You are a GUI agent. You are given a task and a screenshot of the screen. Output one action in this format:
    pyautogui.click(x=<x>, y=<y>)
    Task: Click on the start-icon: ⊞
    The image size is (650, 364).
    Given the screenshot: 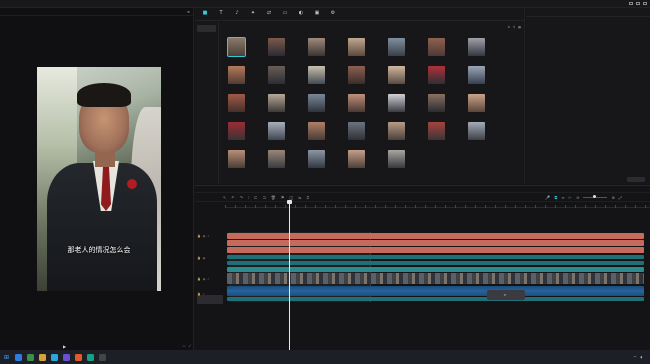 What is the action you would take?
    pyautogui.click(x=6, y=357)
    